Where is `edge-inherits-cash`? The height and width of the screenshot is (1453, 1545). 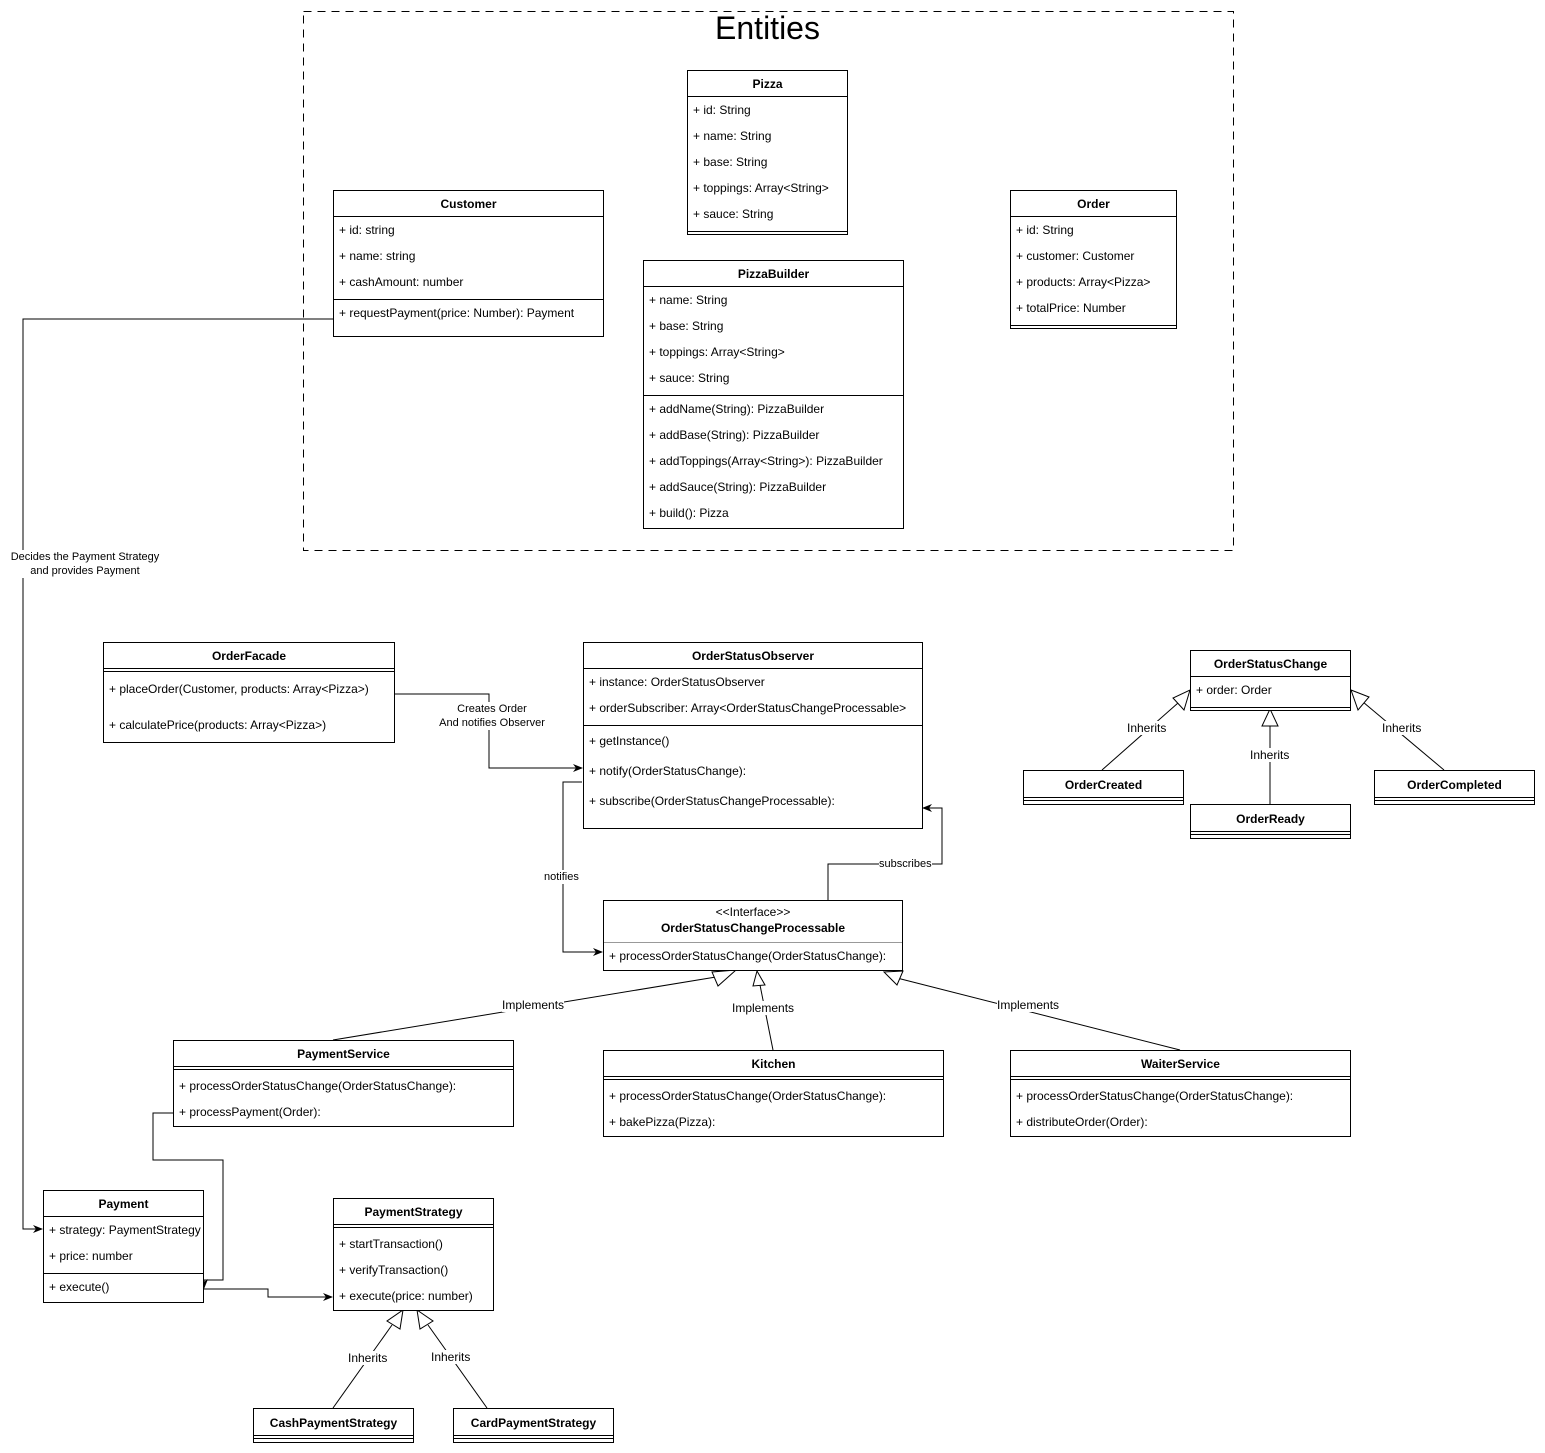
edge-inherits-cash is located at coordinates (362, 1366).